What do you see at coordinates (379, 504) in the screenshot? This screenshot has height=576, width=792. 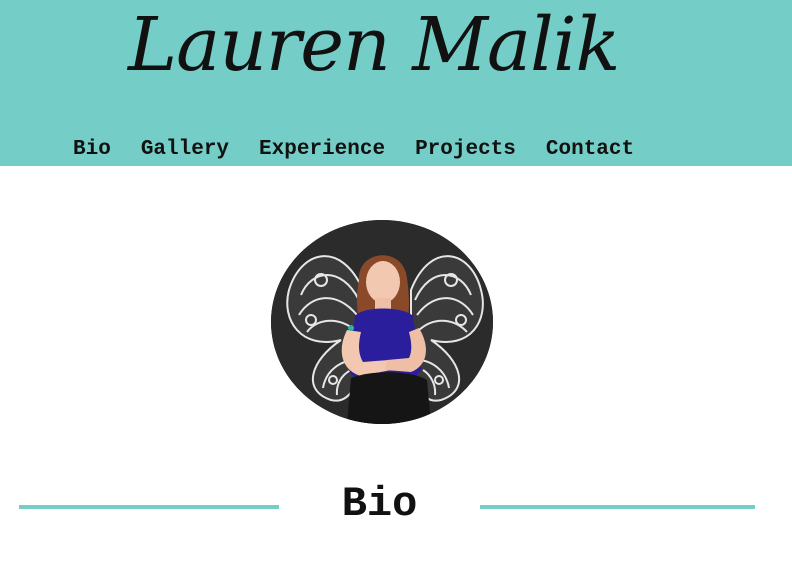 I see `section-title: Bio` at bounding box center [379, 504].